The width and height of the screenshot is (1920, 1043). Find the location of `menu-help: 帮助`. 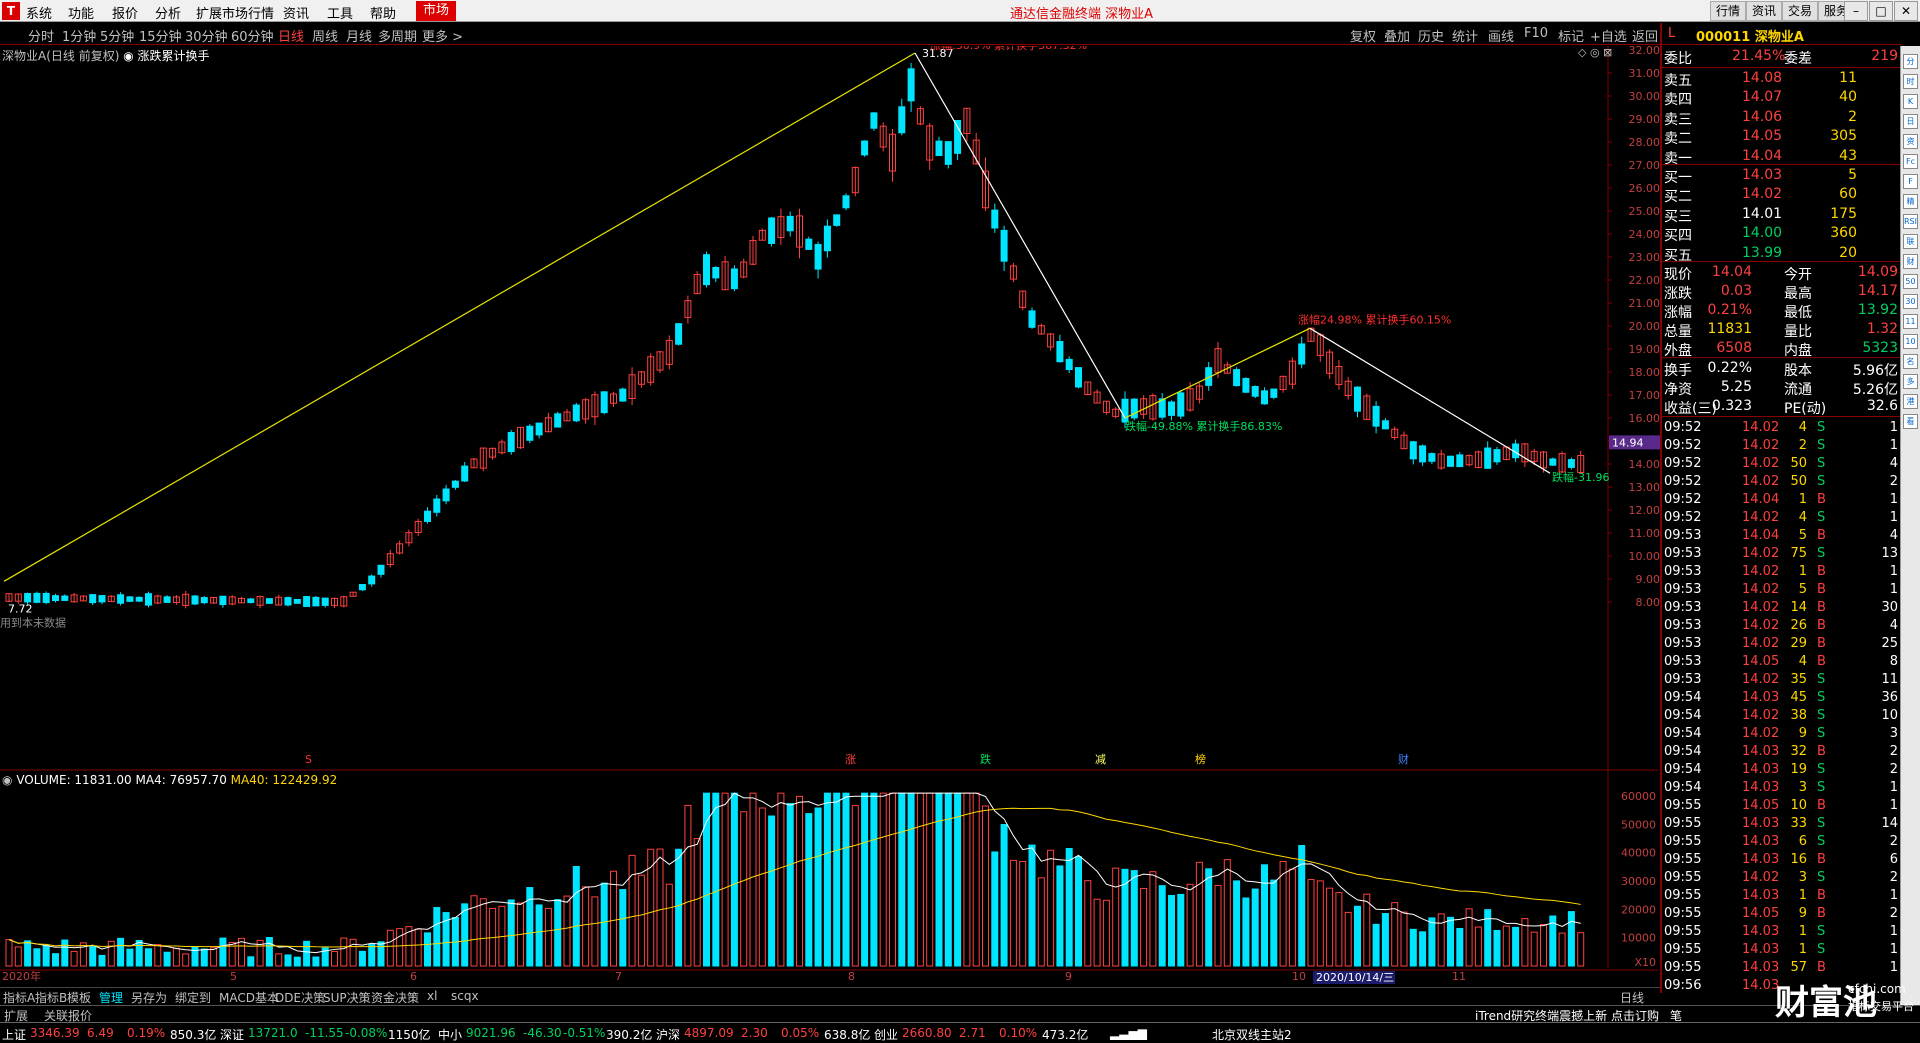

menu-help: 帮助 is located at coordinates (383, 12).